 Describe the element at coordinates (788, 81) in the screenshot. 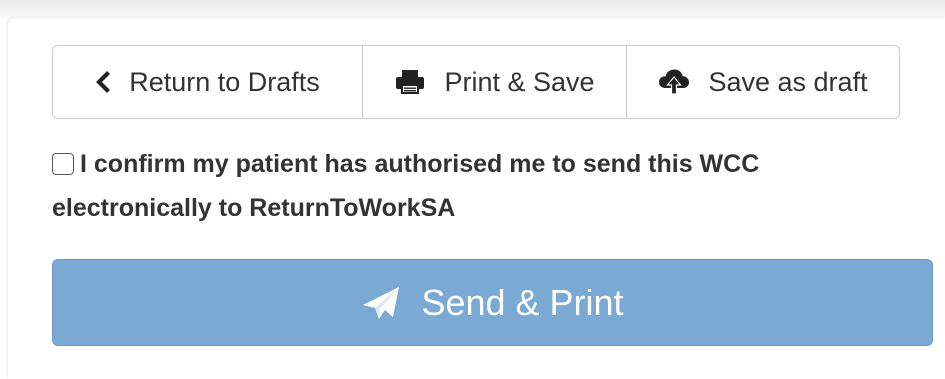

I see `save-as-draft-label: Save as draft` at that location.